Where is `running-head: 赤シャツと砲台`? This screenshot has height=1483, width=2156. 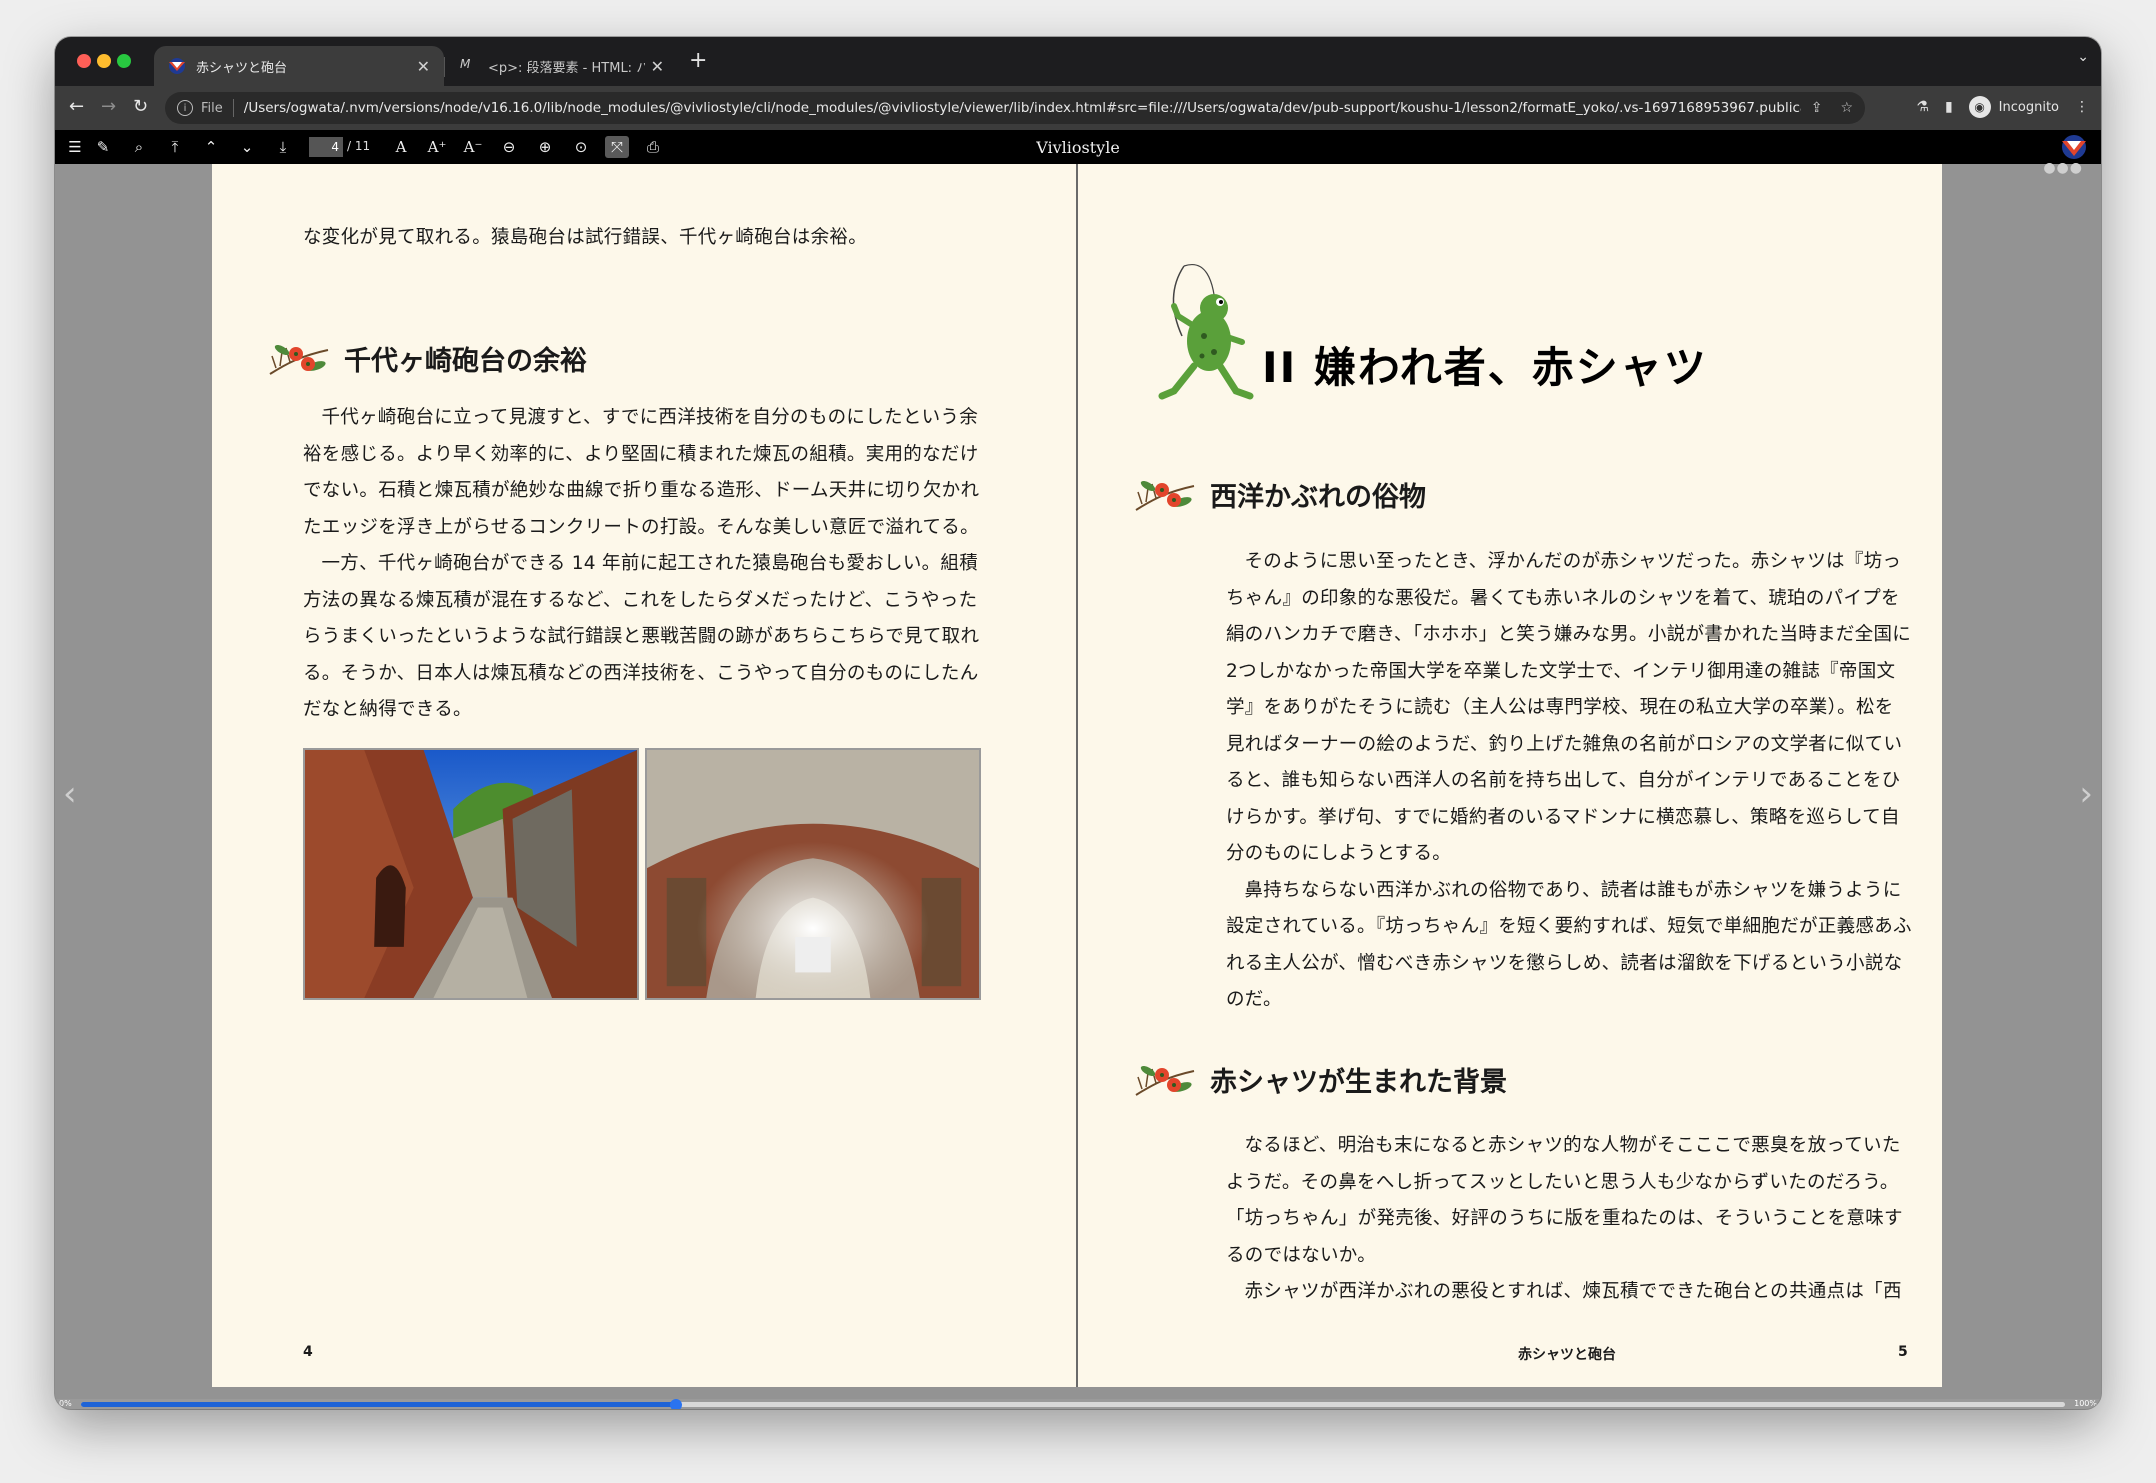 running-head: 赤シャツと砲台 is located at coordinates (1567, 1355).